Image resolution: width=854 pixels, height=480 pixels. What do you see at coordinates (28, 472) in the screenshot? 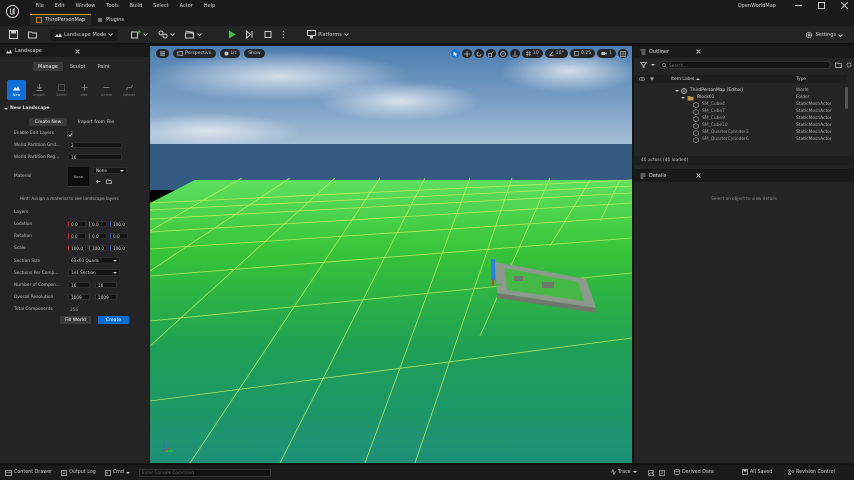
I see `content-drawer-button: Content Drawer` at bounding box center [28, 472].